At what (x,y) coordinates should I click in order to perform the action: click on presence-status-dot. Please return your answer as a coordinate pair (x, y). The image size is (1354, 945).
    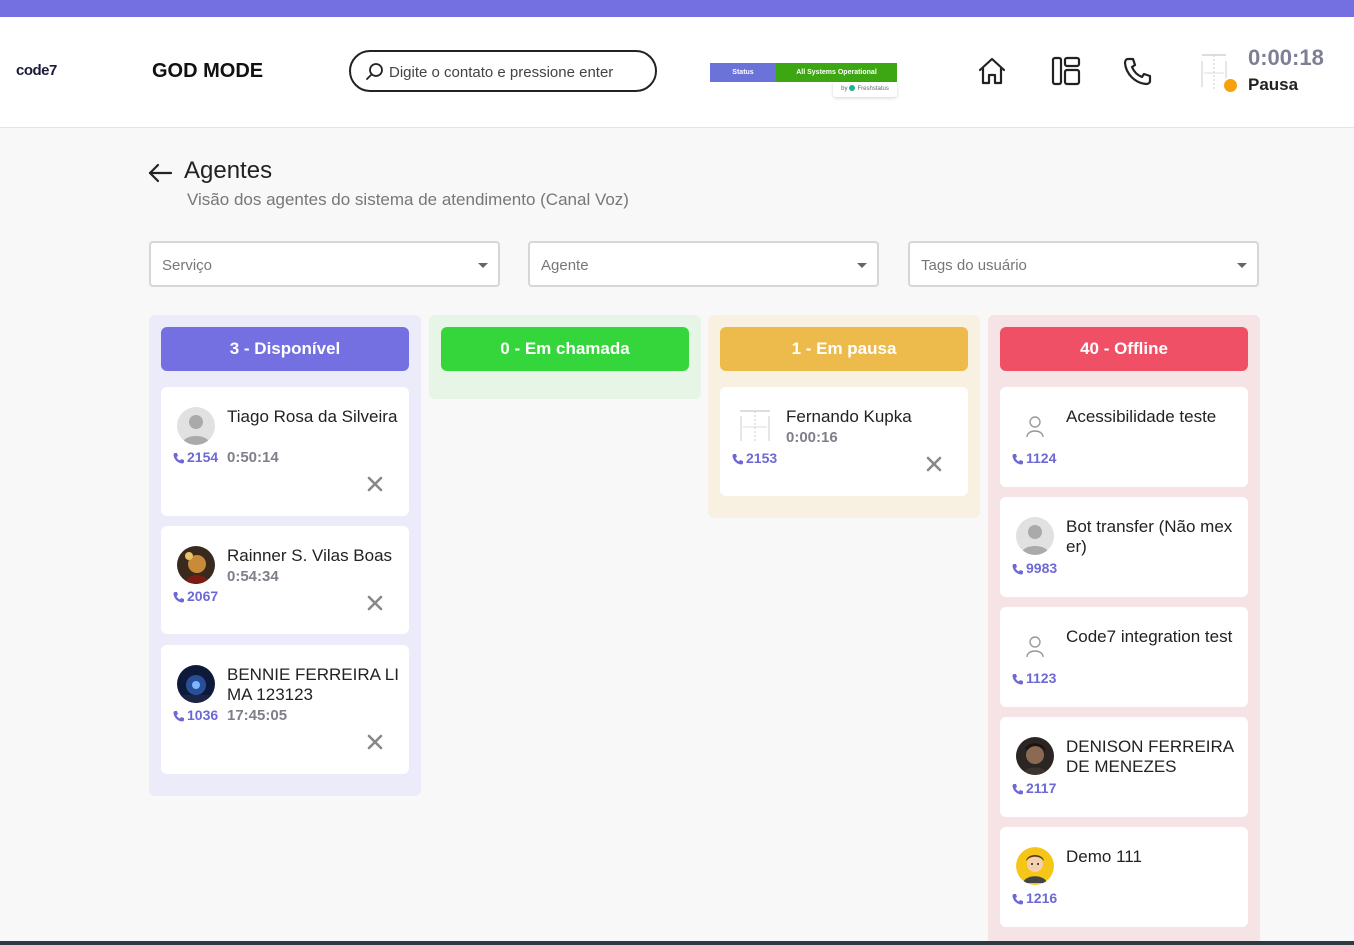
    Looking at the image, I should click on (1230, 85).